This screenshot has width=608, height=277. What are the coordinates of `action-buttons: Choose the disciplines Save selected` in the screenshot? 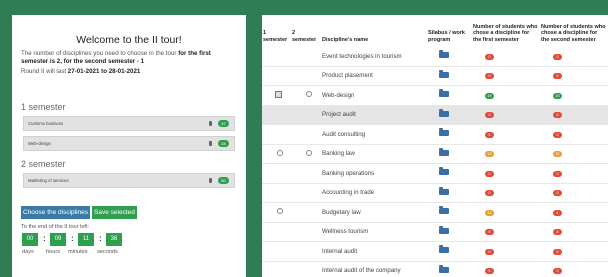 It's located at (129, 212).